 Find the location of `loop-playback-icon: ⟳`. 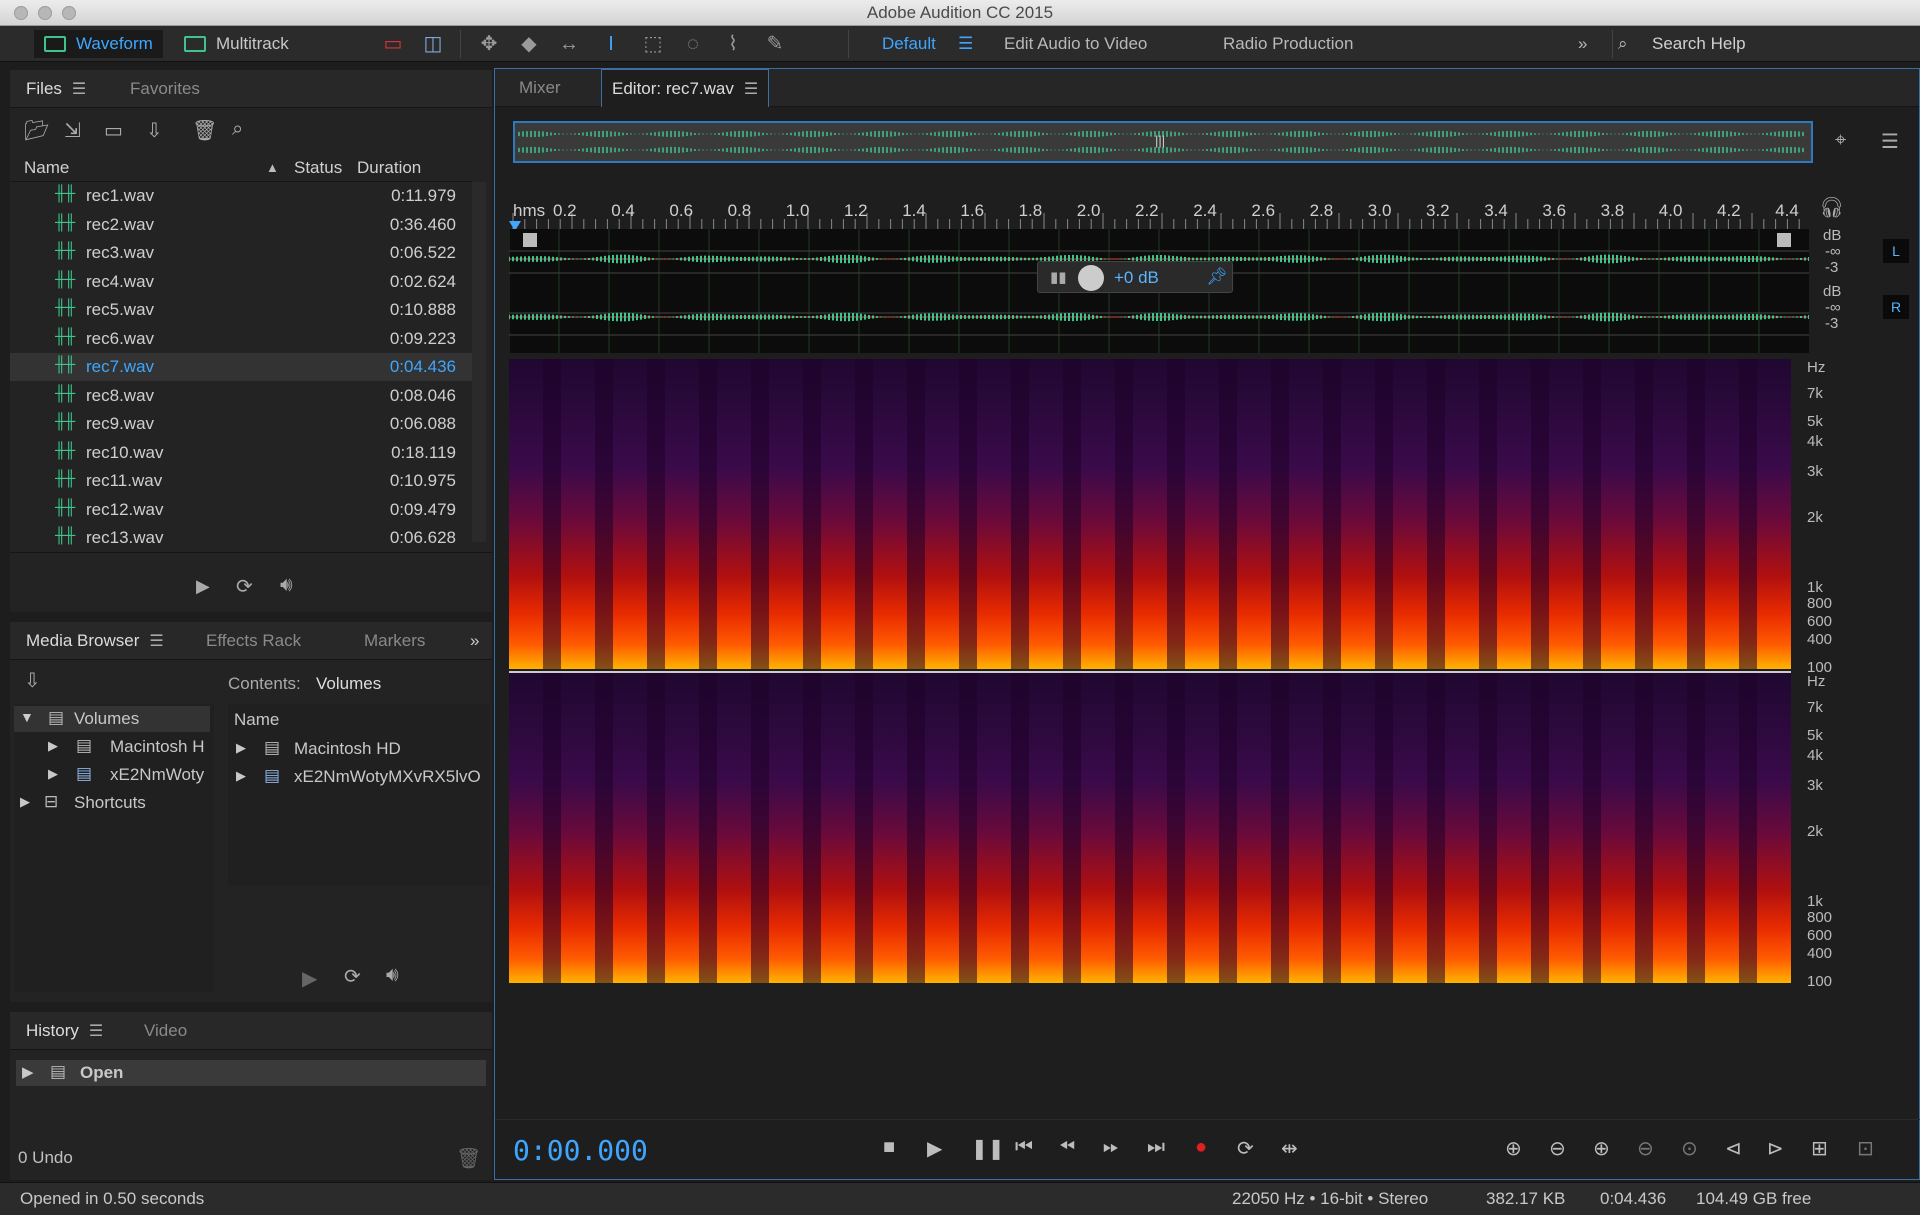

loop-playback-icon: ⟳ is located at coordinates (1245, 1148).